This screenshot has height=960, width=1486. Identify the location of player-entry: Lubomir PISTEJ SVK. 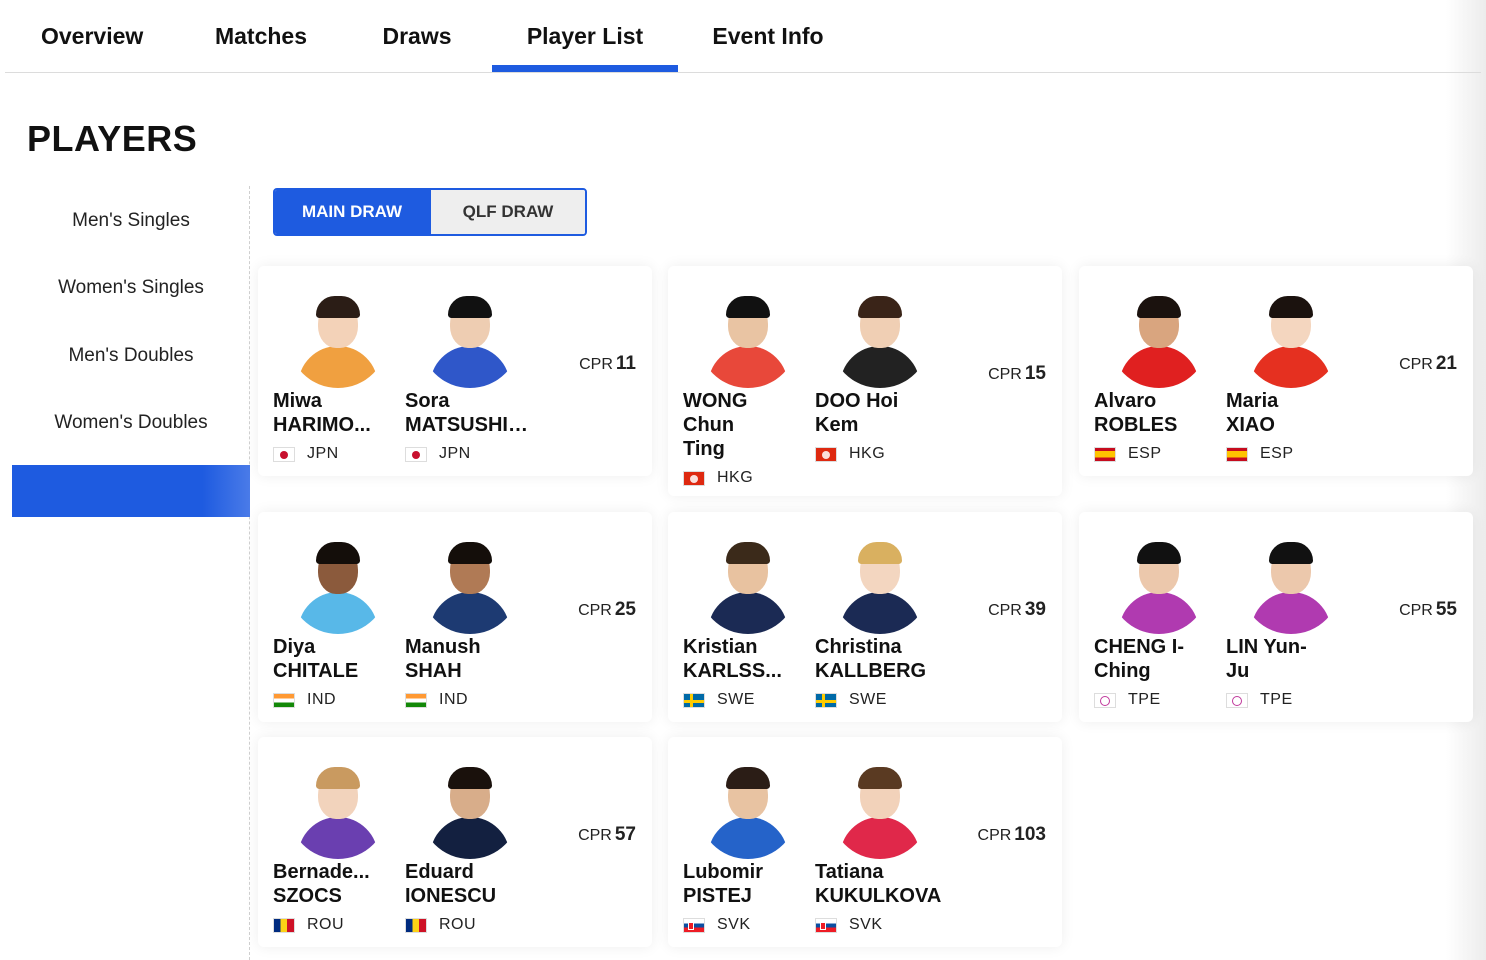
(748, 846).